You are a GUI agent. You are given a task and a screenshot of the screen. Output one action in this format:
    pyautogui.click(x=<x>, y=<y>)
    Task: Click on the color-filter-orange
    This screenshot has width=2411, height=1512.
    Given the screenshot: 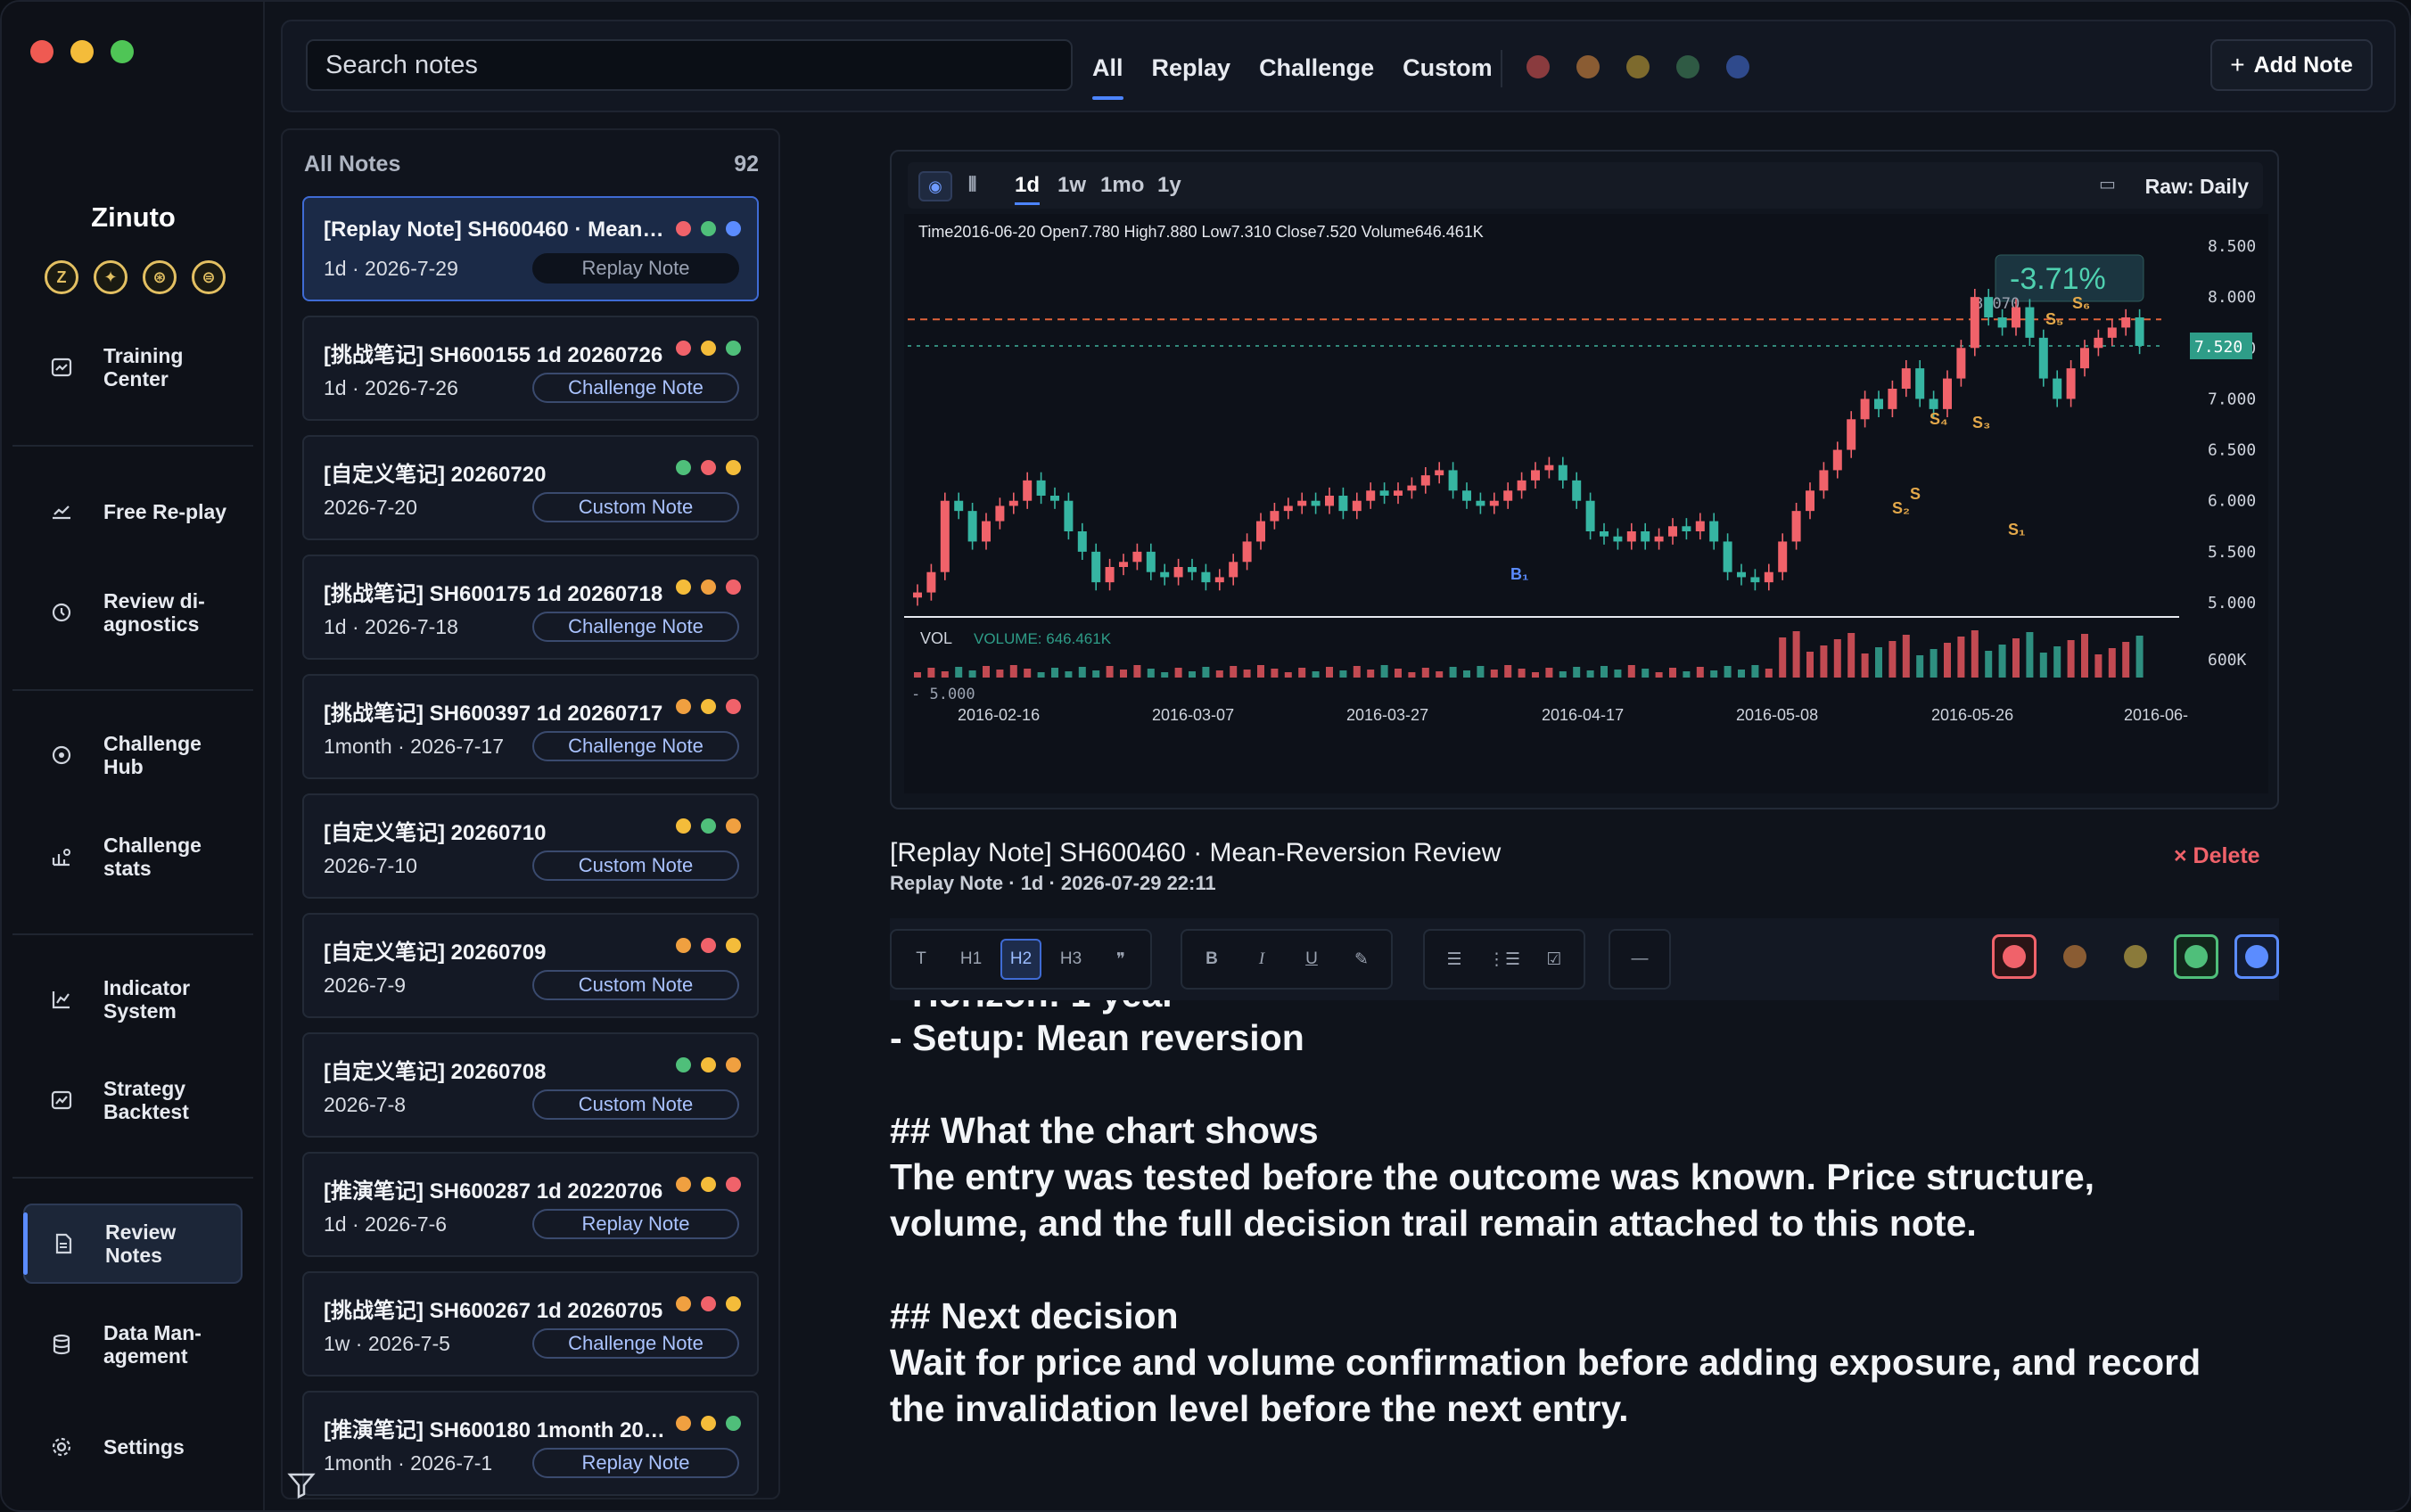 What is the action you would take?
    pyautogui.click(x=1588, y=66)
    